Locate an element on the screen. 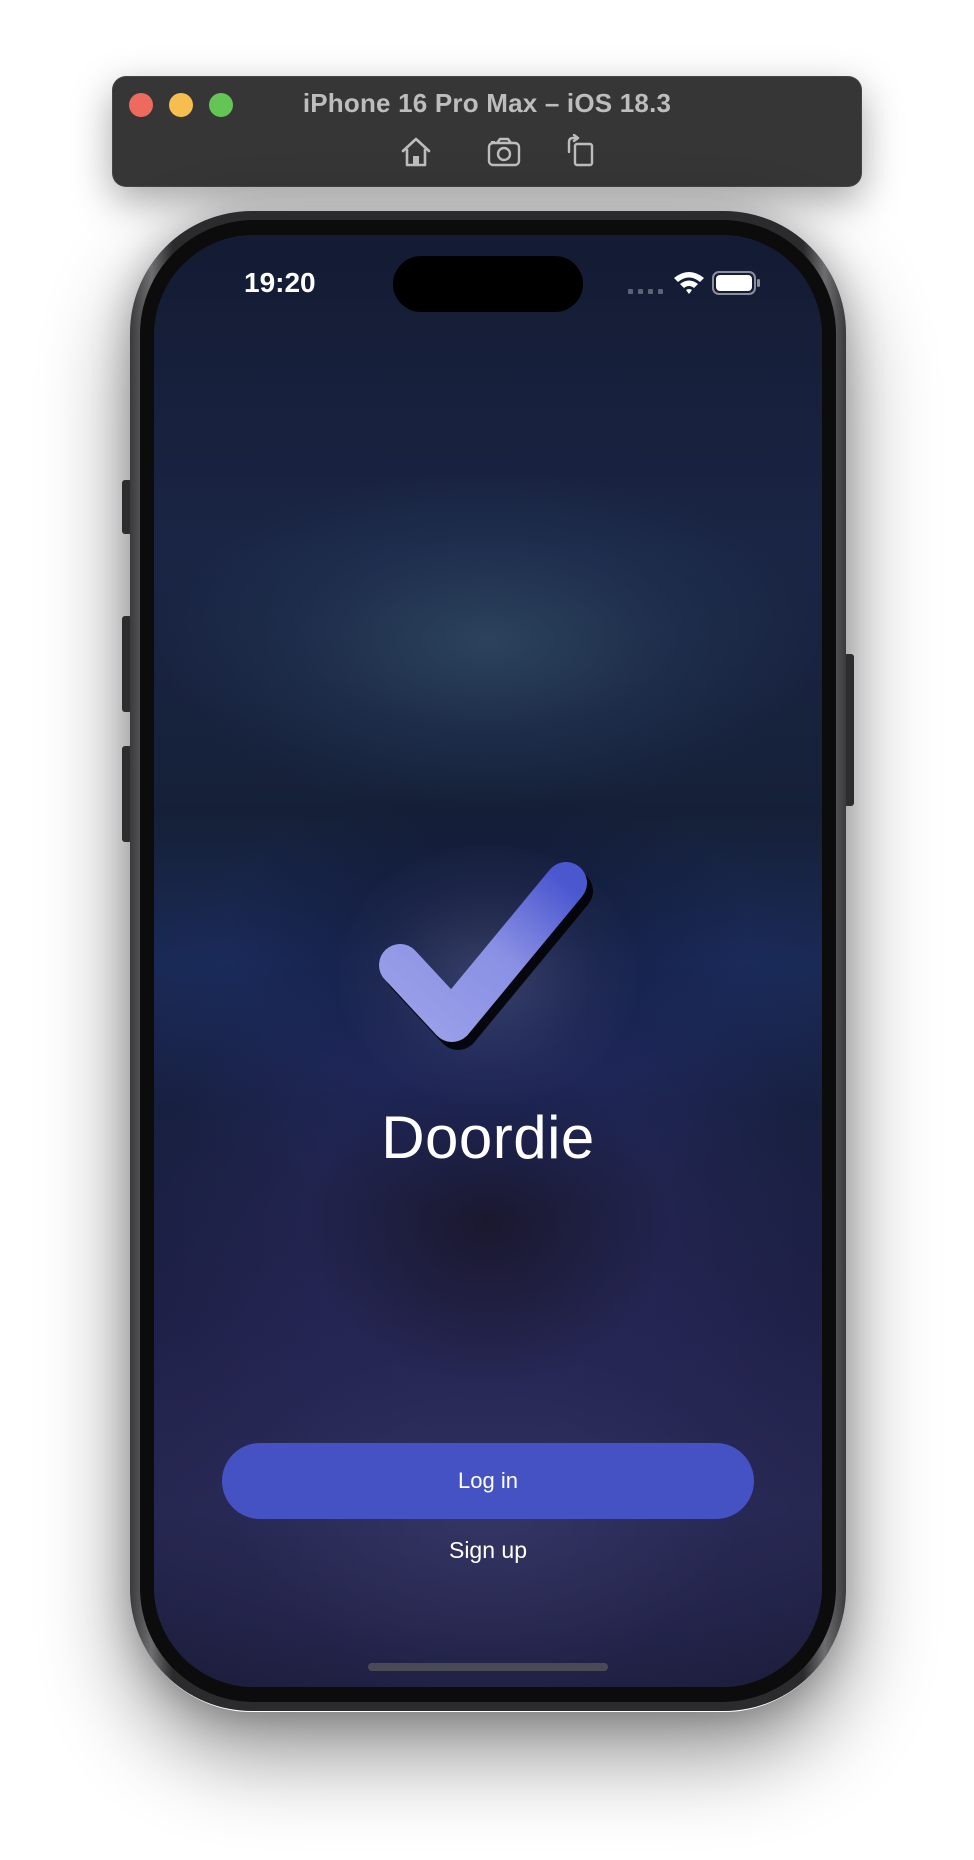 The height and width of the screenshot is (1860, 974). login-button: Log in is located at coordinates (488, 1481).